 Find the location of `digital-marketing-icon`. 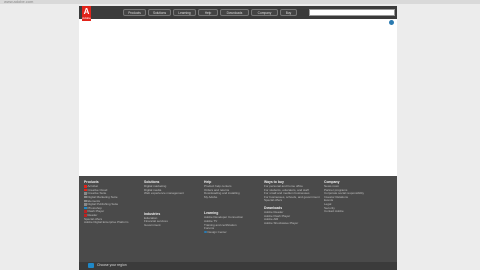

digital-marketing-icon is located at coordinates (85, 197).